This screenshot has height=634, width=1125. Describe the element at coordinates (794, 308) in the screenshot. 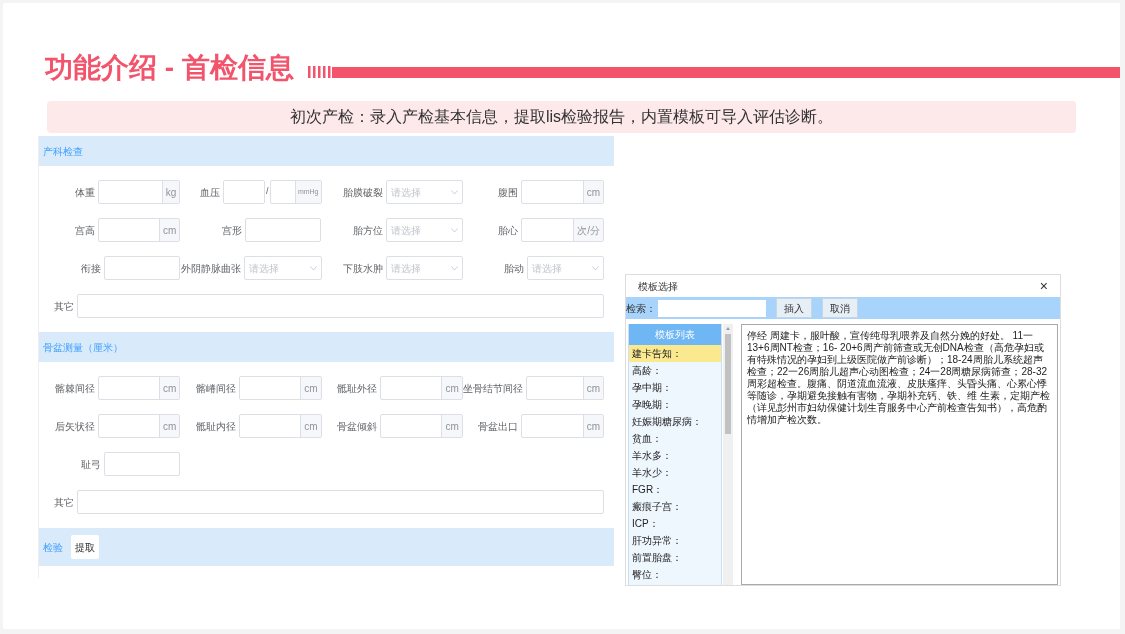

I see `insert-button: 插入` at that location.